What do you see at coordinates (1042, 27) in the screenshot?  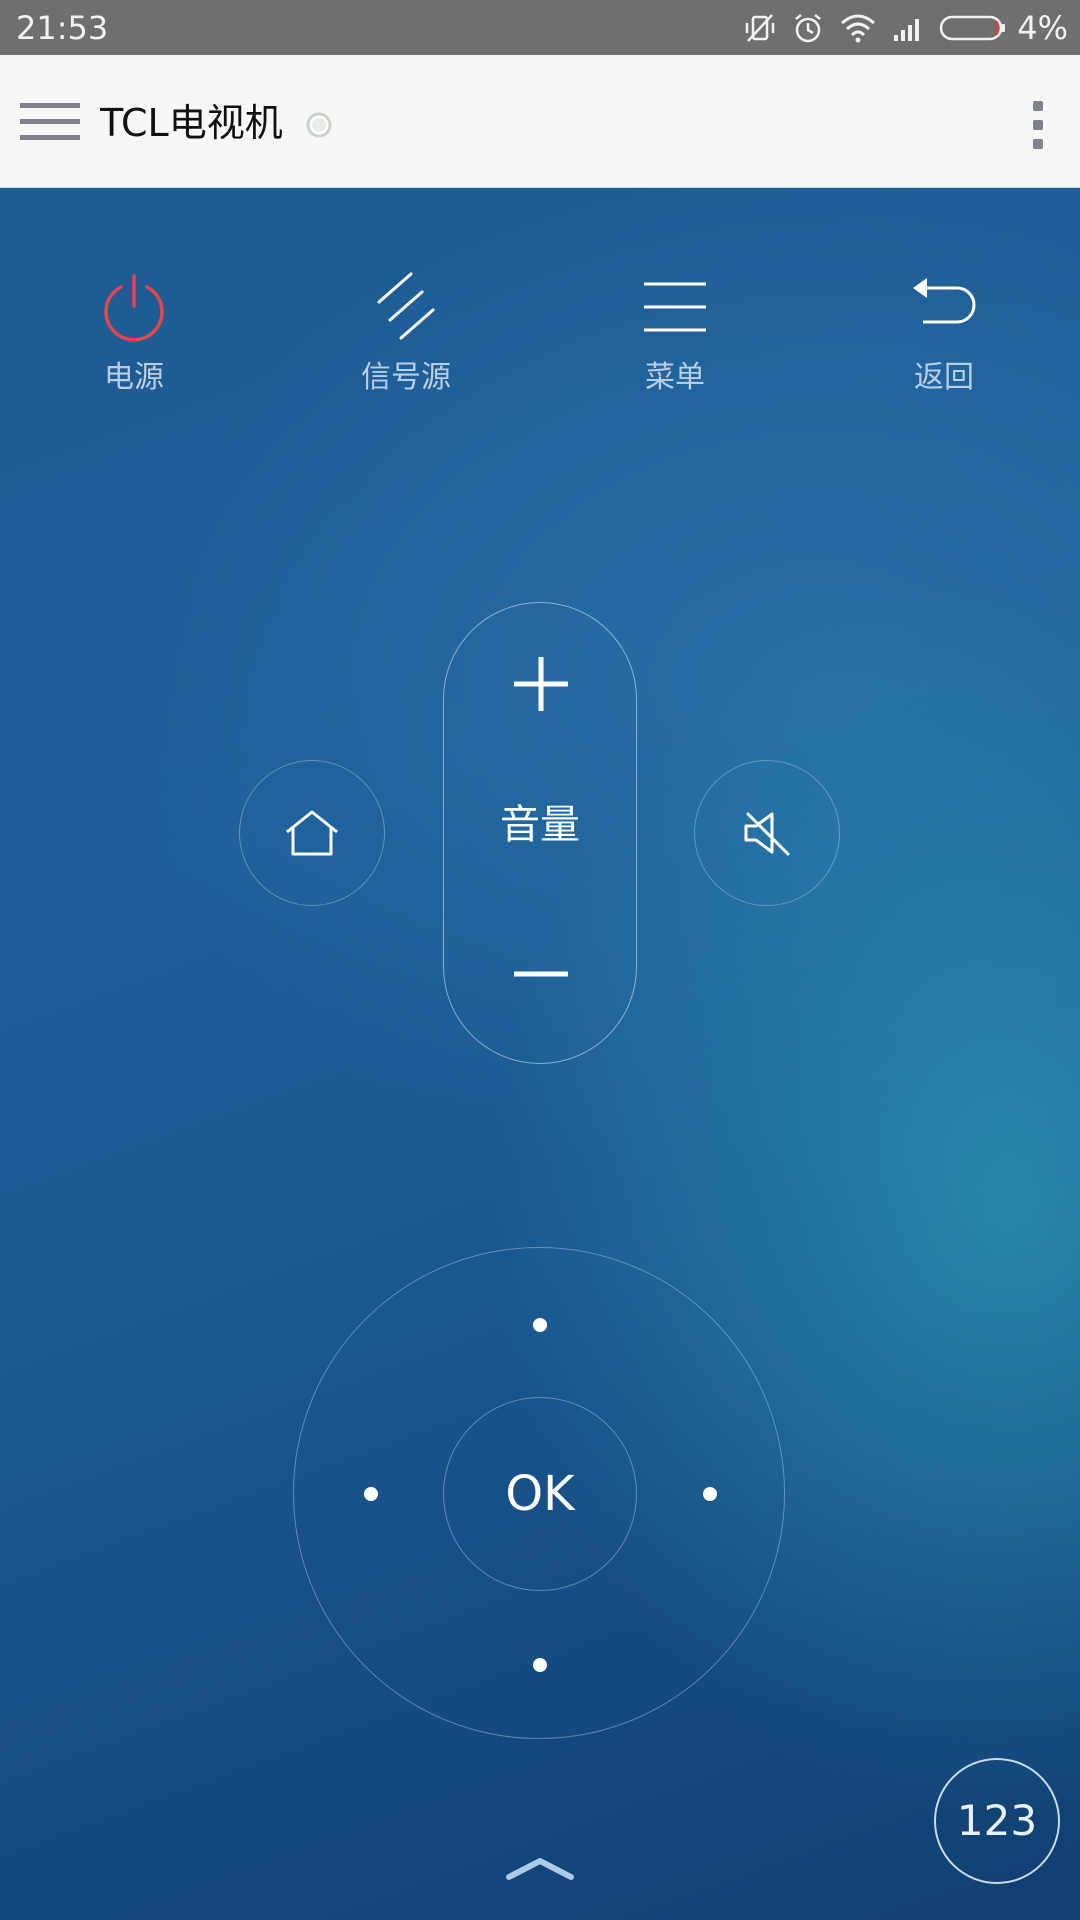 I see `battery-percent: 4%` at bounding box center [1042, 27].